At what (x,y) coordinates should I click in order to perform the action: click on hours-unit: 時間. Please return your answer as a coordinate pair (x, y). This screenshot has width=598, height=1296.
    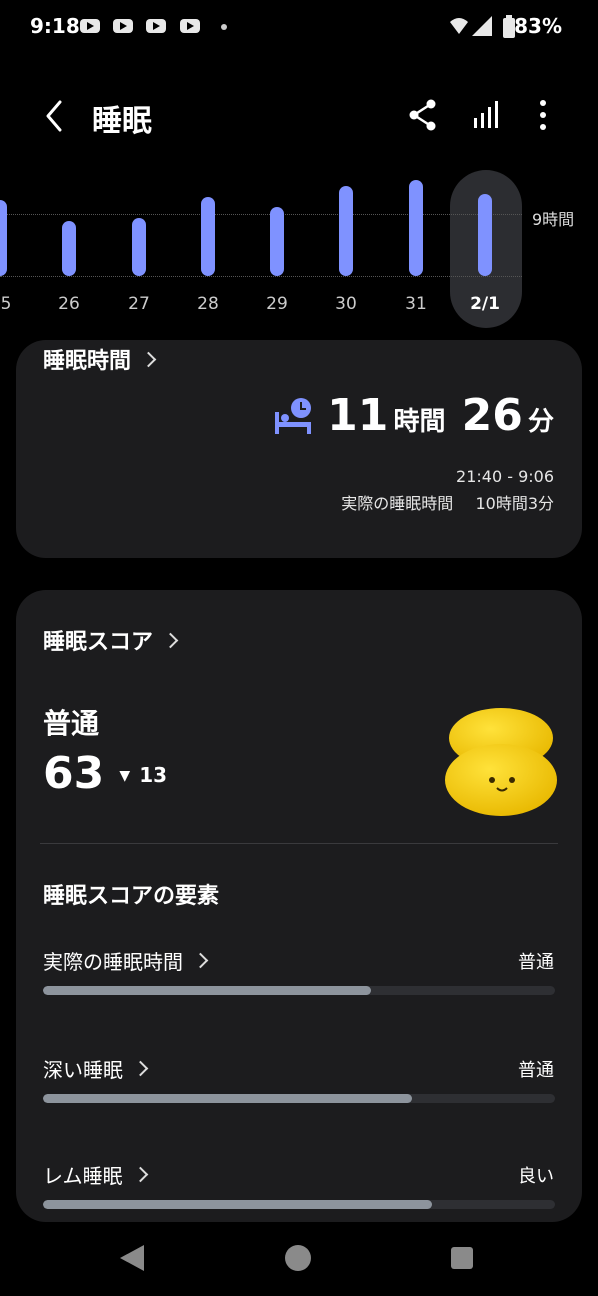
    Looking at the image, I should click on (419, 422).